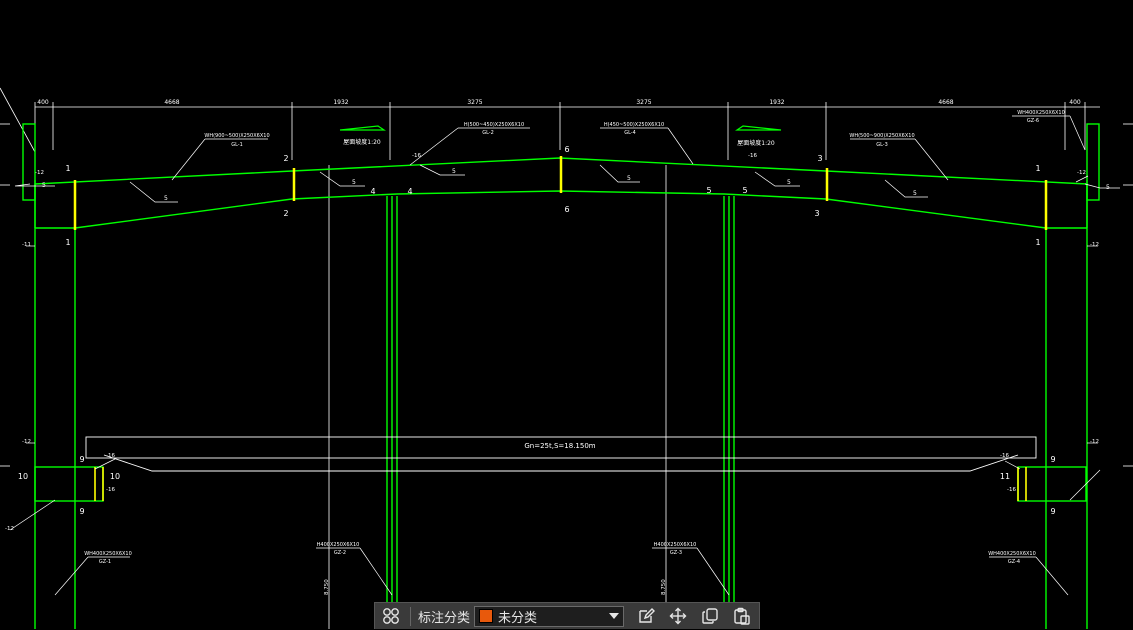  Describe the element at coordinates (1014, 562) in the screenshot. I see `column-tag-4: GZ-4` at that location.